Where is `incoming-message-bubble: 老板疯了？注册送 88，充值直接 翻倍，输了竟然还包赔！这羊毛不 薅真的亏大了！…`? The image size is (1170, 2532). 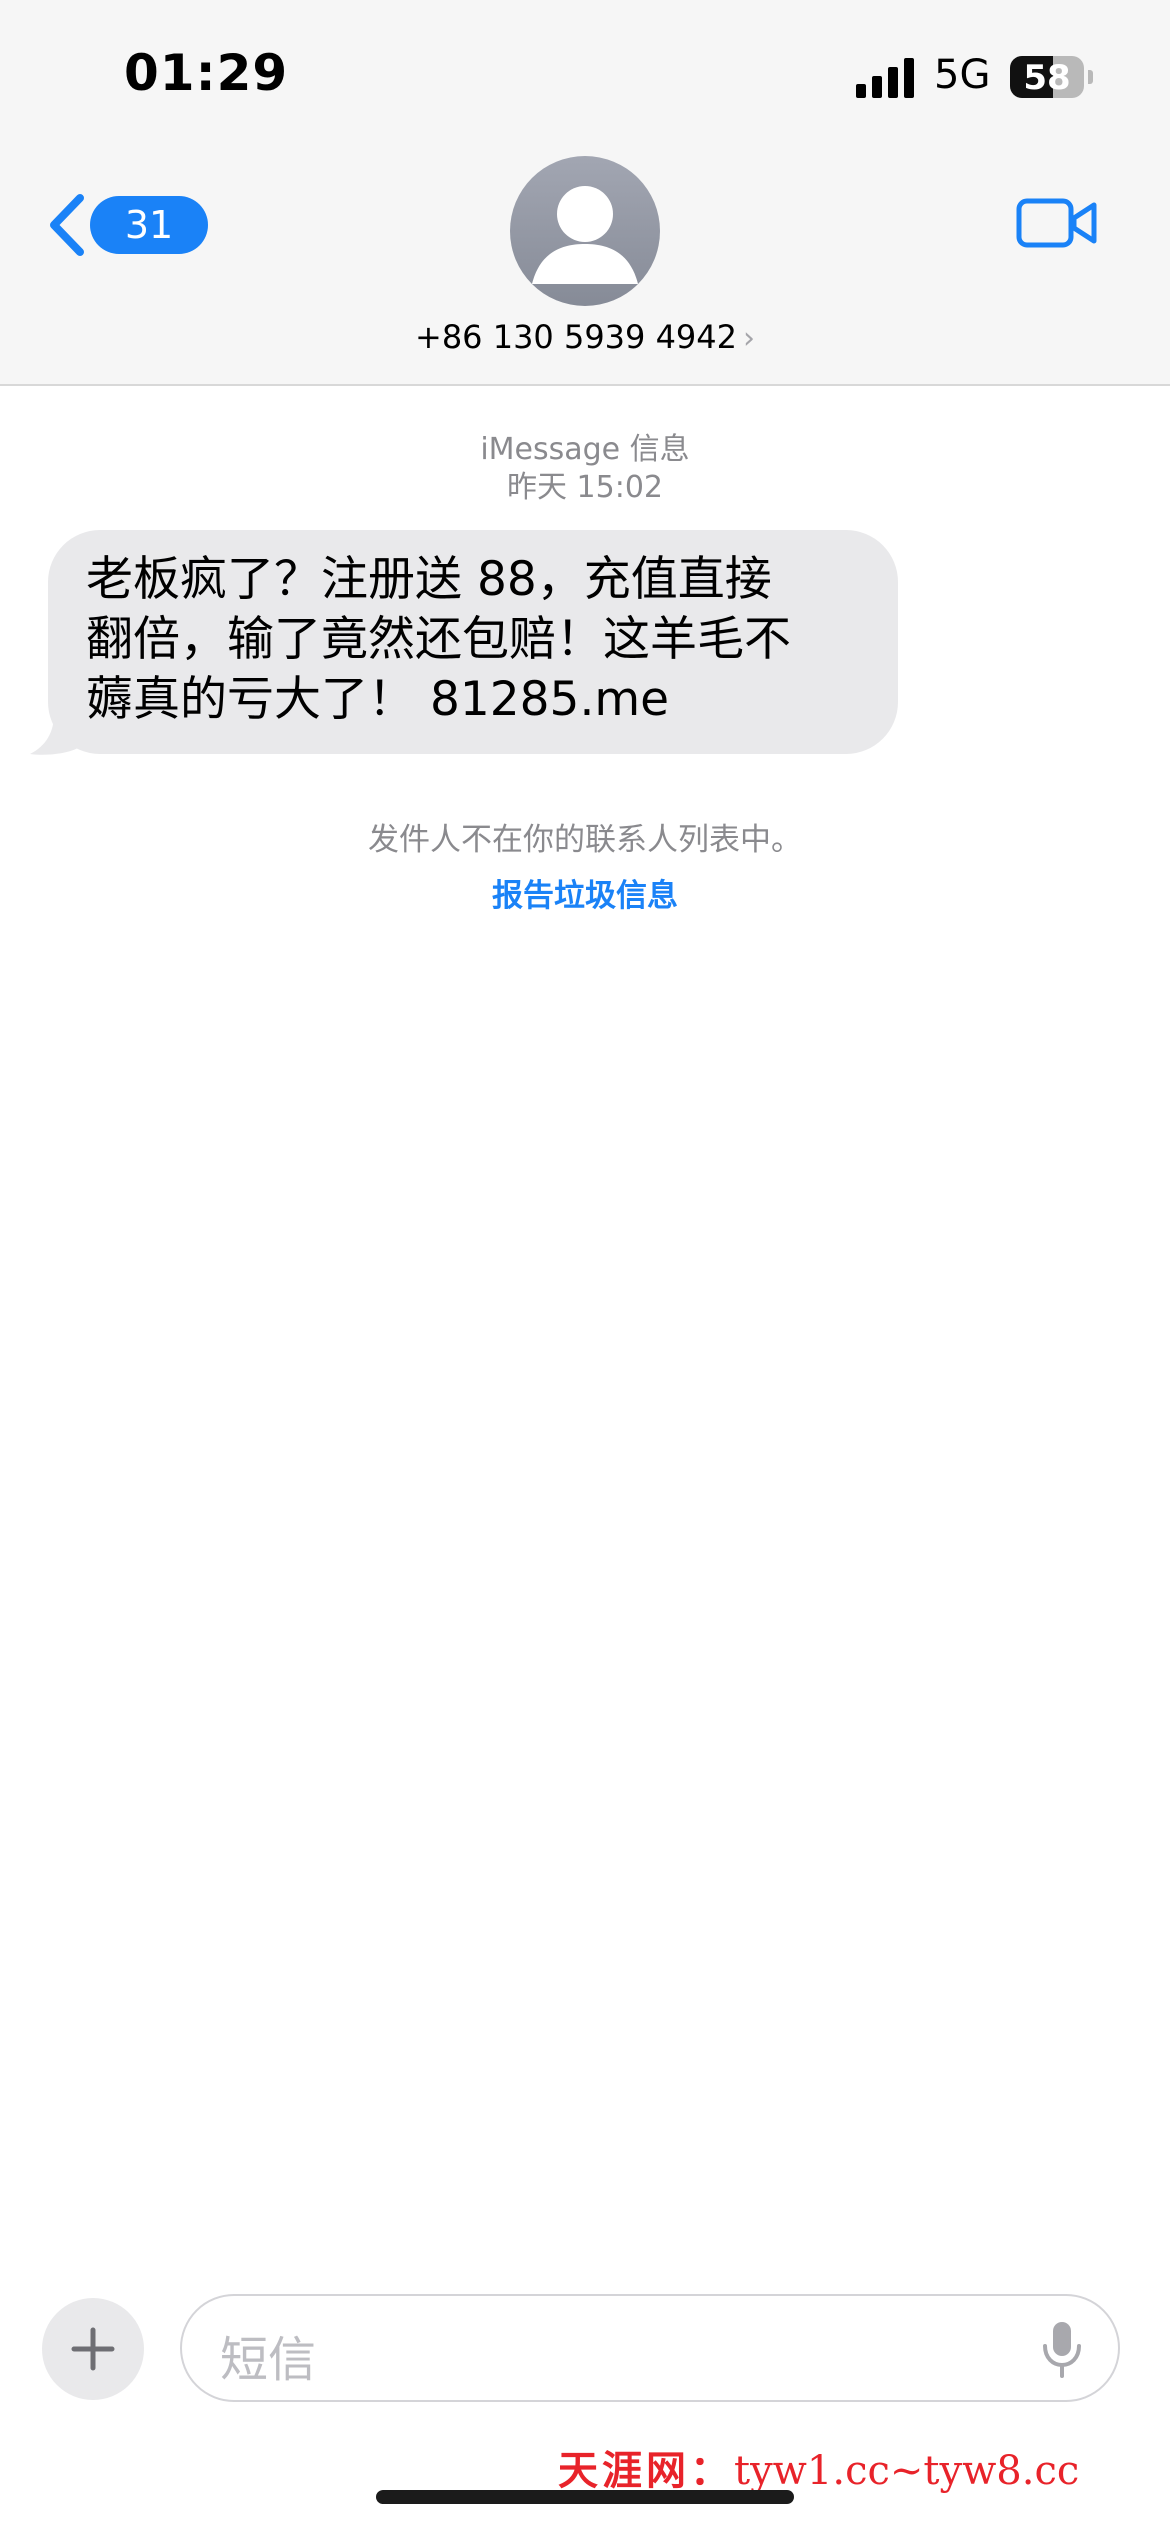
incoming-message-bubble: 老板疯了？注册送 88，充值直接 翻倍，输了竟然还包赔！这羊毛不 薅真的亏大了！… is located at coordinates (473, 642).